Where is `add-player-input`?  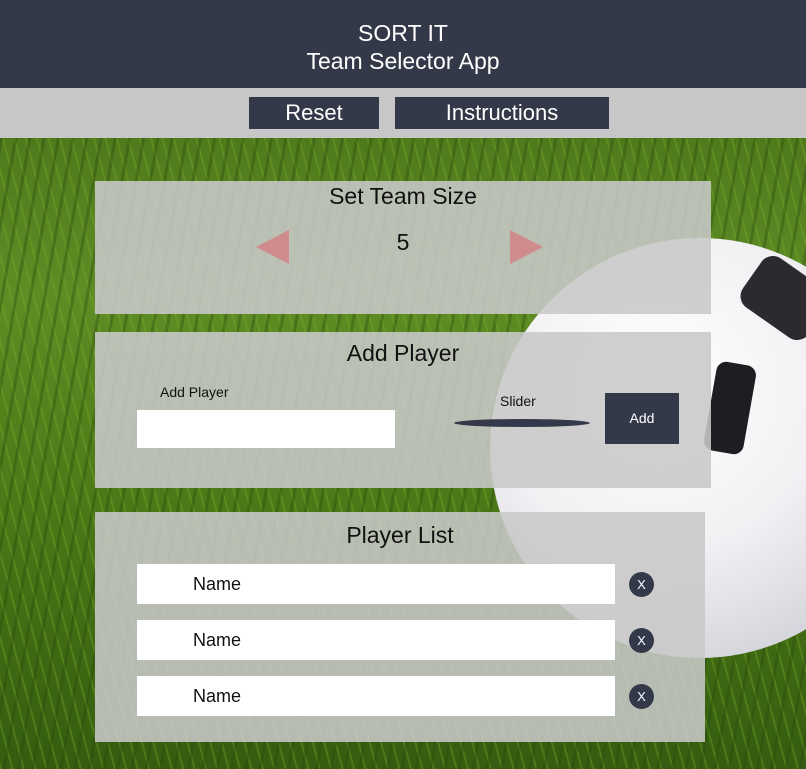 add-player-input is located at coordinates (266, 429).